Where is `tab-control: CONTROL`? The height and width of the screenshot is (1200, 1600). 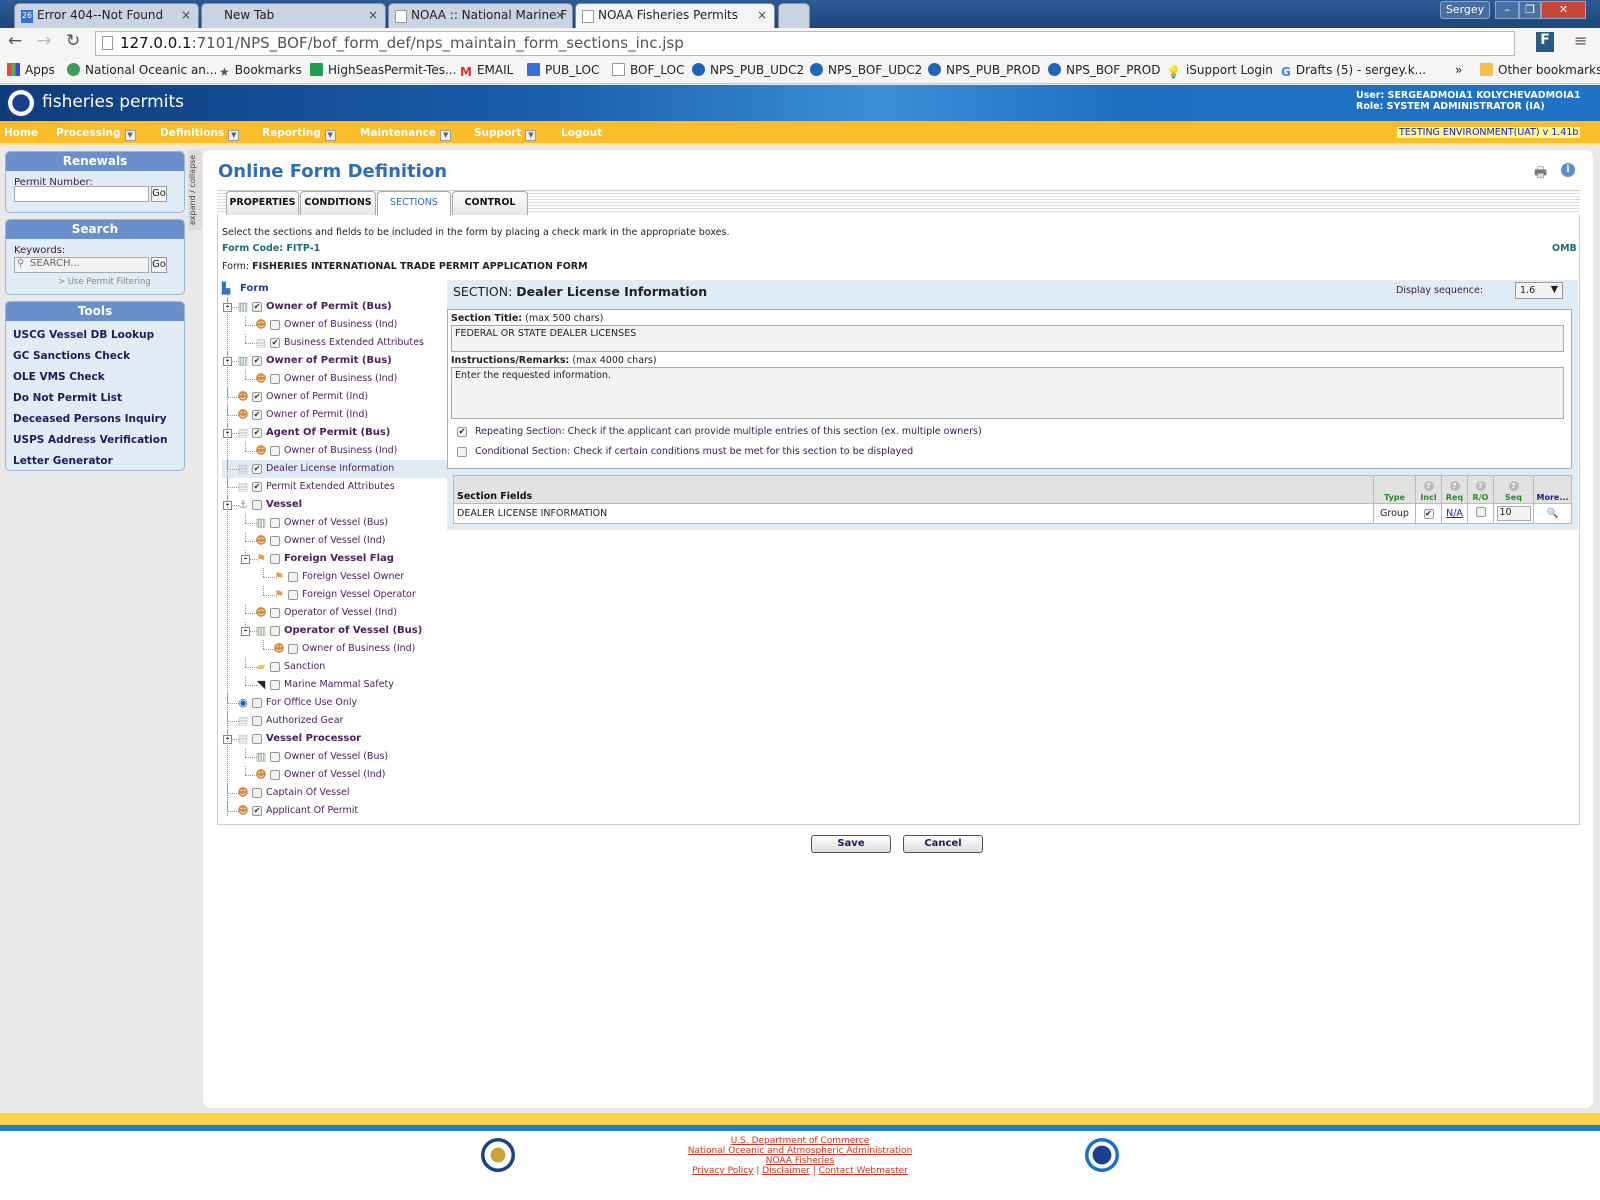 tab-control: CONTROL is located at coordinates (490, 203).